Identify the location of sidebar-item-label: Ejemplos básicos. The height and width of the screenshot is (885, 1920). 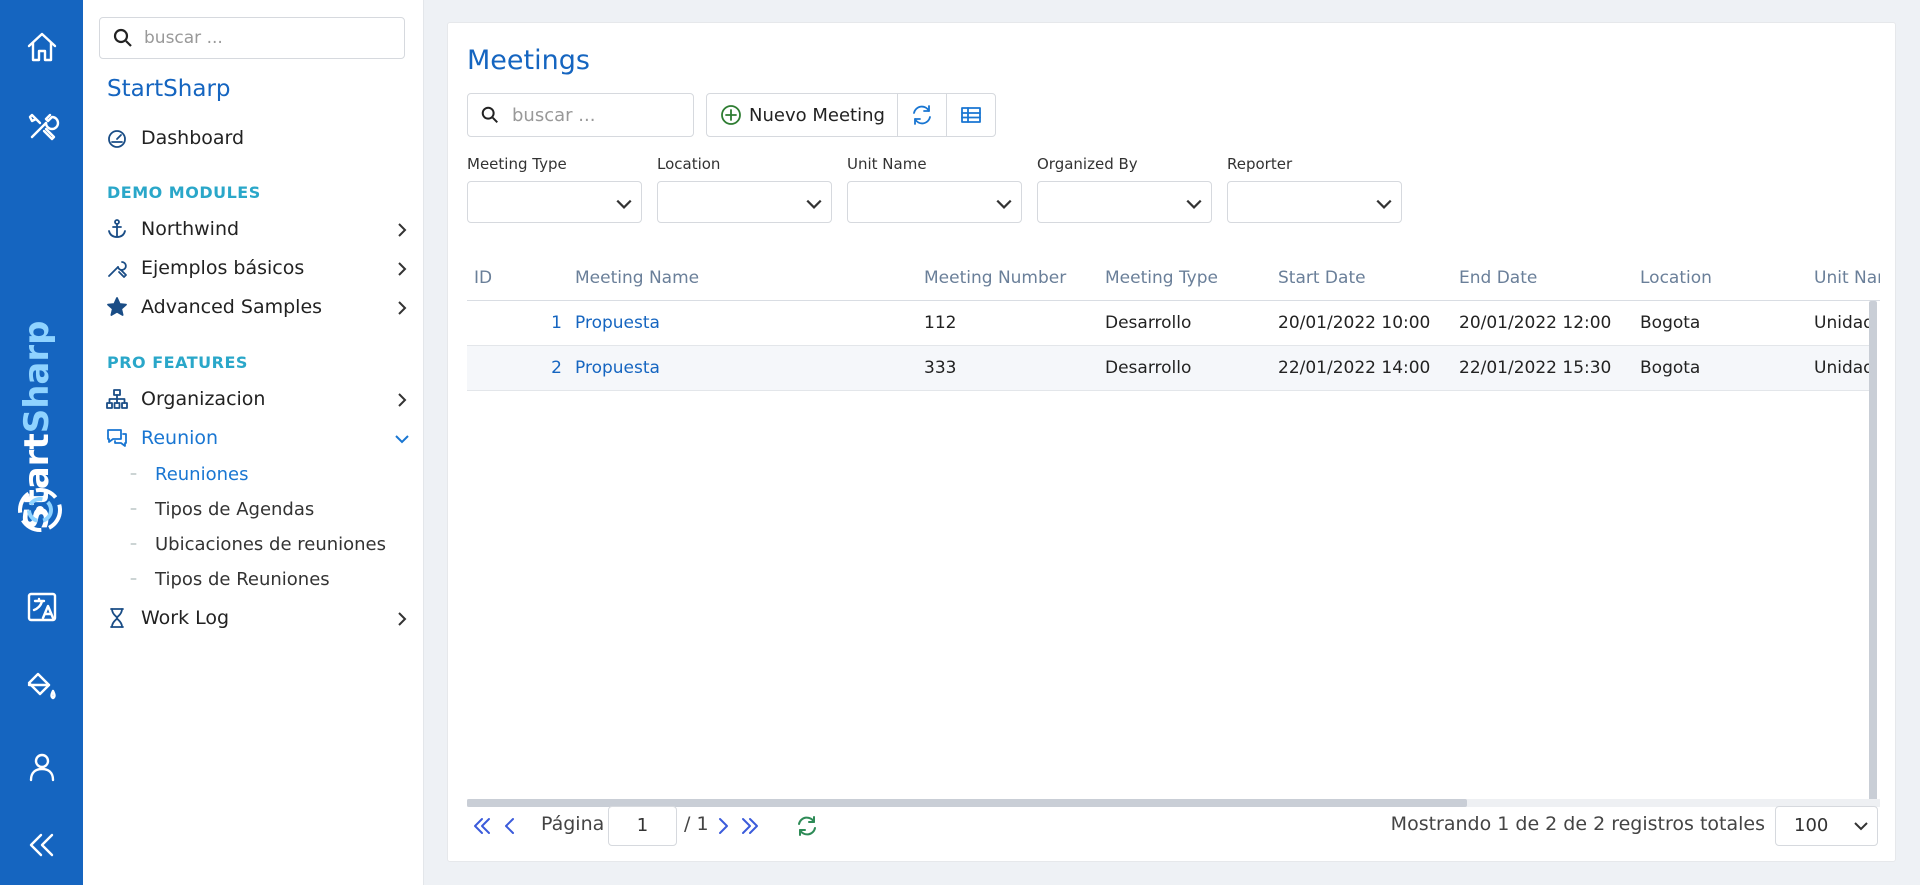
(223, 268).